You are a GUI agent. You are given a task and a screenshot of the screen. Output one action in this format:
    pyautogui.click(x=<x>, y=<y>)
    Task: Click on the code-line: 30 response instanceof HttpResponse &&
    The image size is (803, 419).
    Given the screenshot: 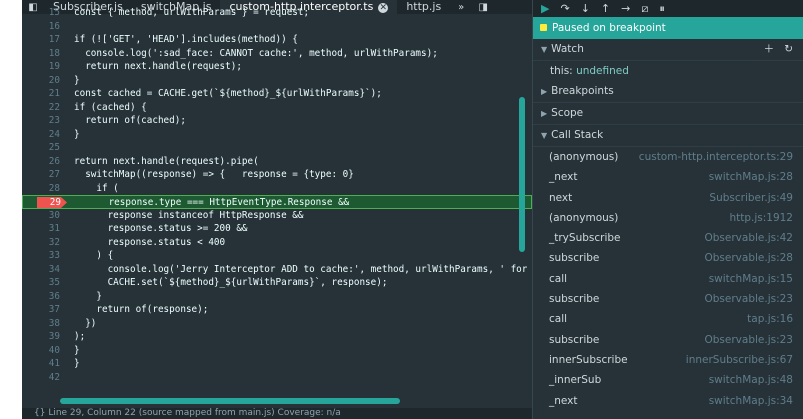 What is the action you would take?
    pyautogui.click(x=277, y=216)
    